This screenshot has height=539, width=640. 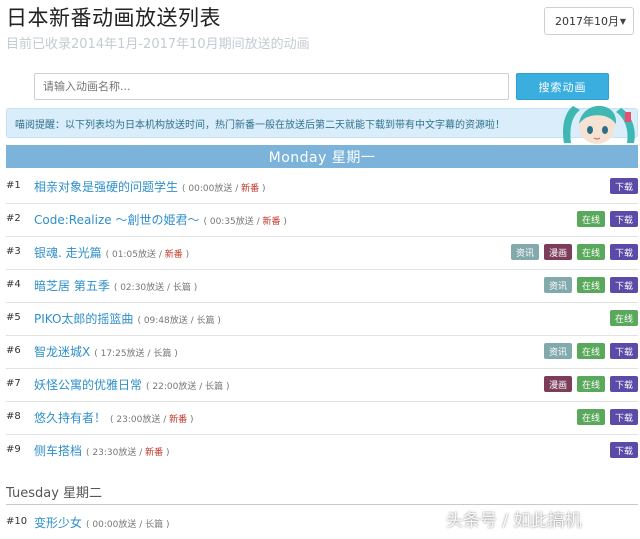 What do you see at coordinates (322, 491) in the screenshot?
I see `day-header-tuesday: Tuesday 星期二` at bounding box center [322, 491].